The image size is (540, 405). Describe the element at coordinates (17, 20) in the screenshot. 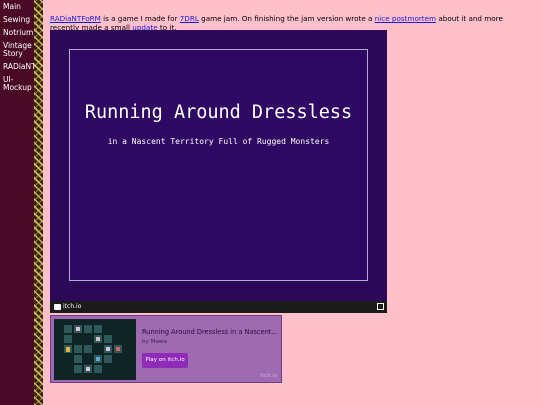

I see `sidebar-item-sewing: Sewing` at that location.